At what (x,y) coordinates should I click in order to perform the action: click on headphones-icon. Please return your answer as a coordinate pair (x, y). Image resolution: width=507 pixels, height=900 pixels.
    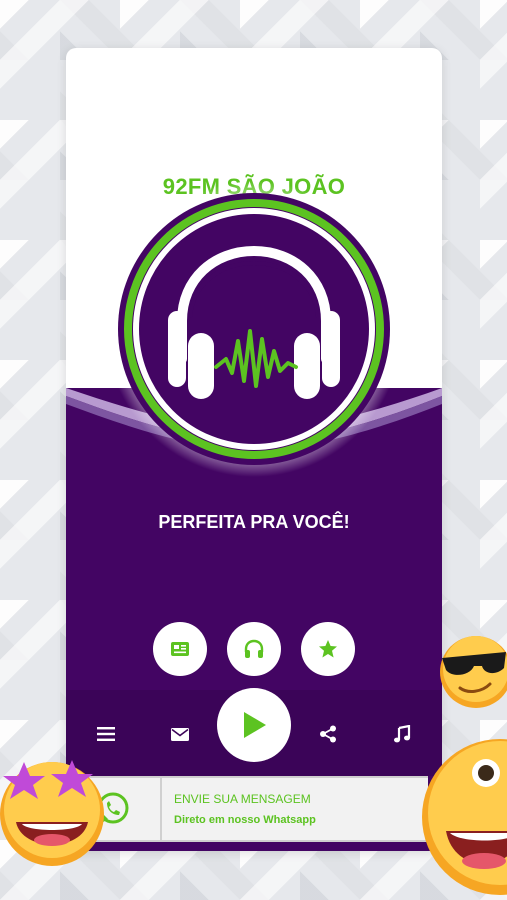
    Looking at the image, I should click on (254, 648).